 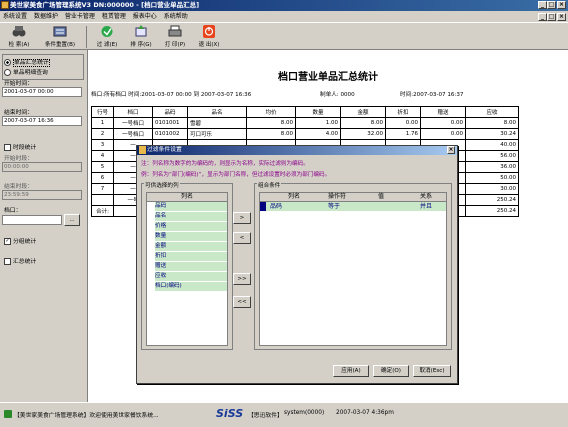 I want to click on filter-button: 过 滤(E), so click(x=107, y=37).